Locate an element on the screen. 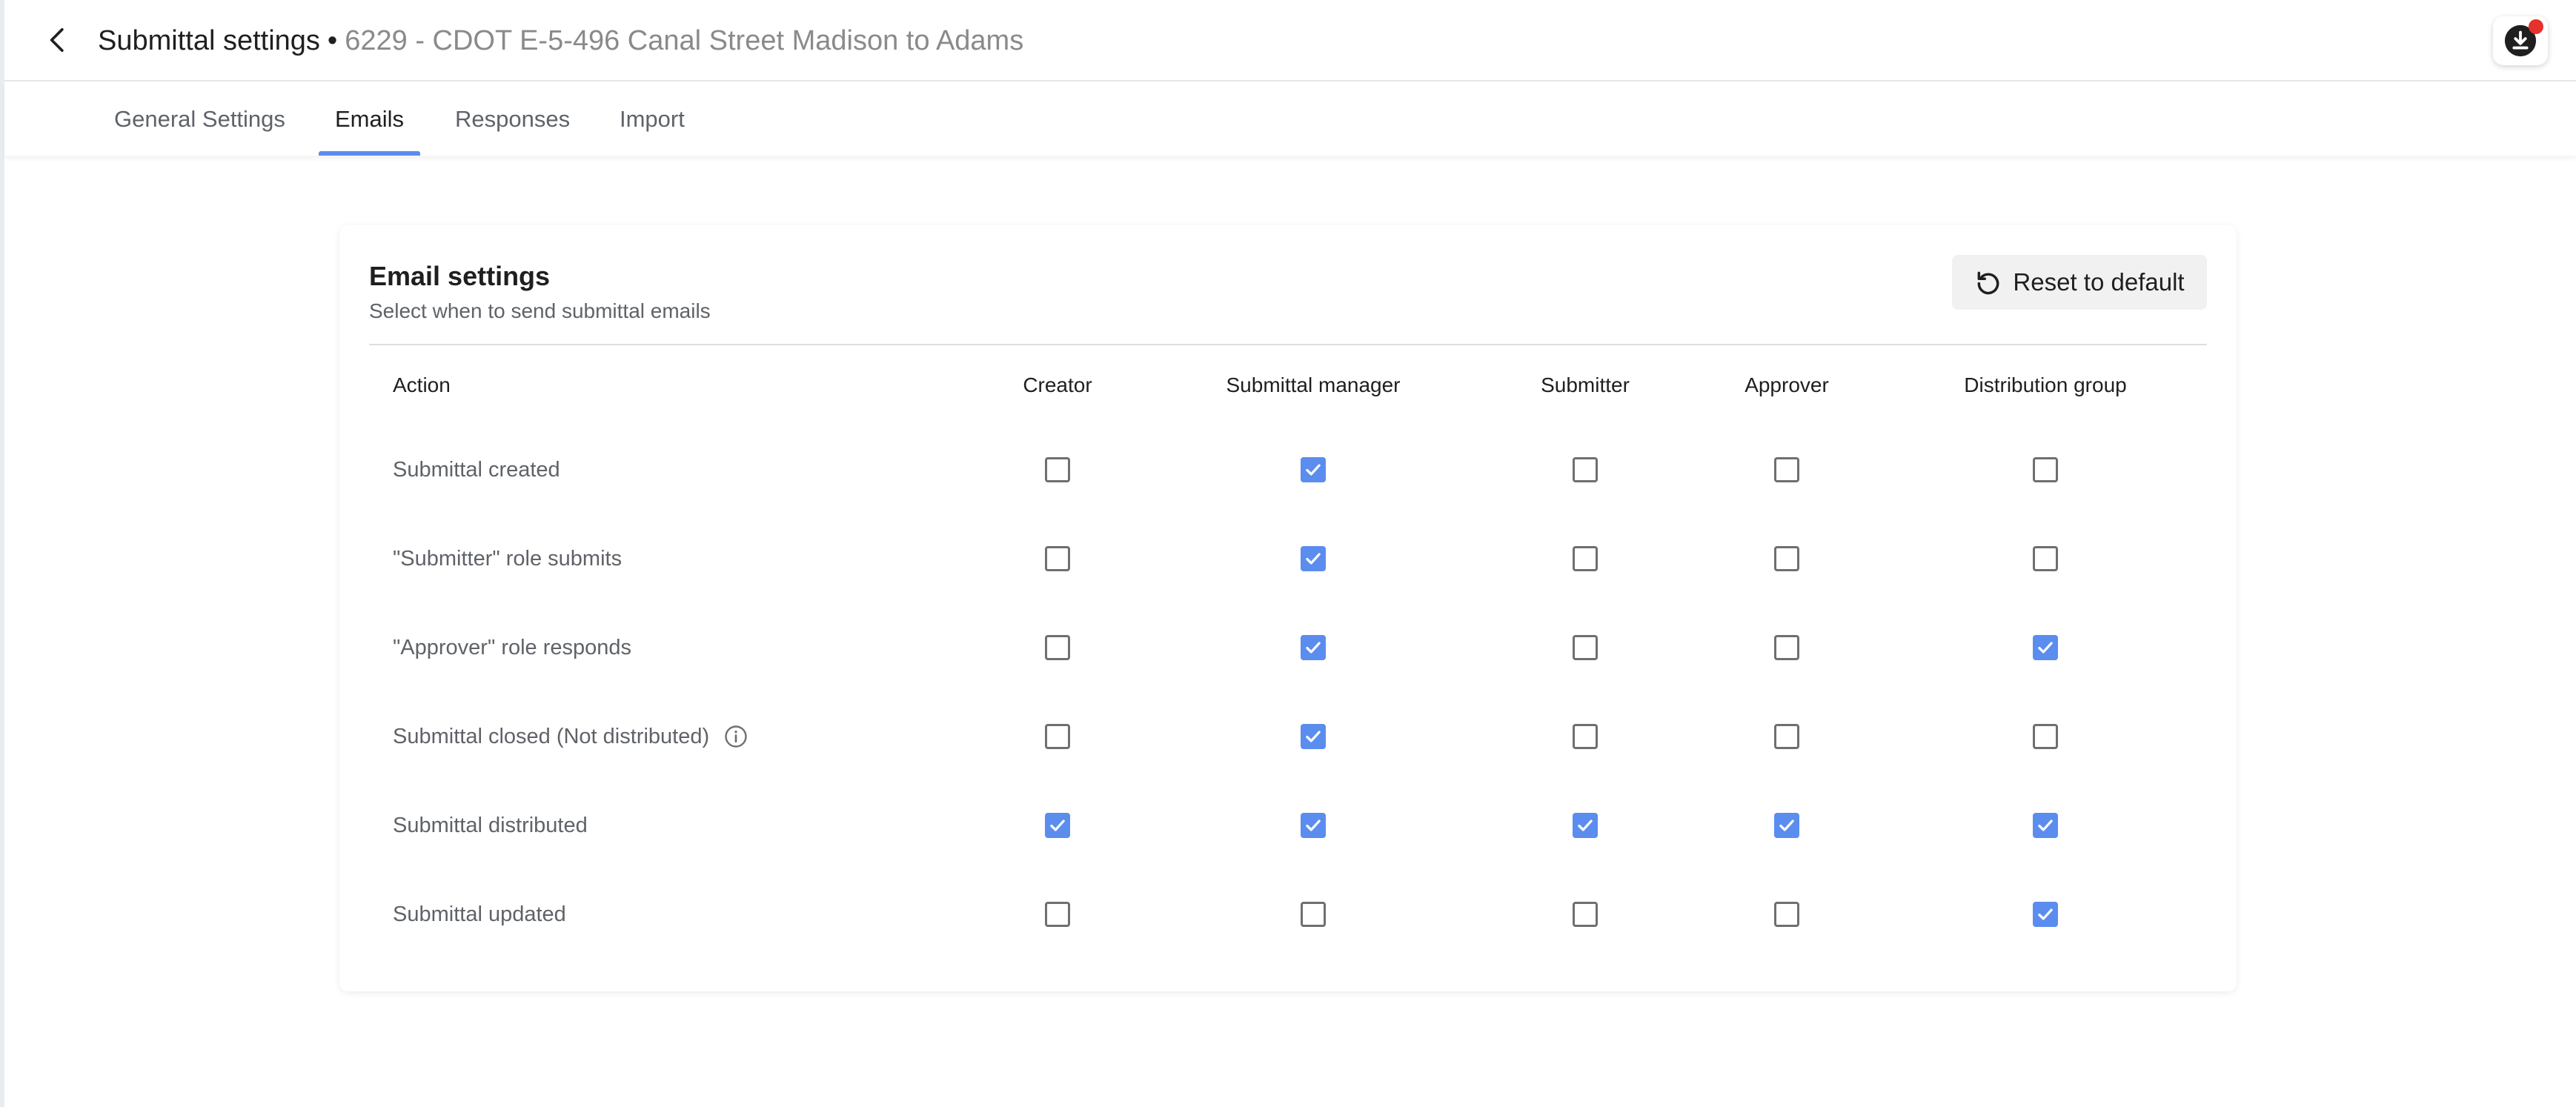 The height and width of the screenshot is (1107, 2576). tab-general-settings: General Settings is located at coordinates (200, 119).